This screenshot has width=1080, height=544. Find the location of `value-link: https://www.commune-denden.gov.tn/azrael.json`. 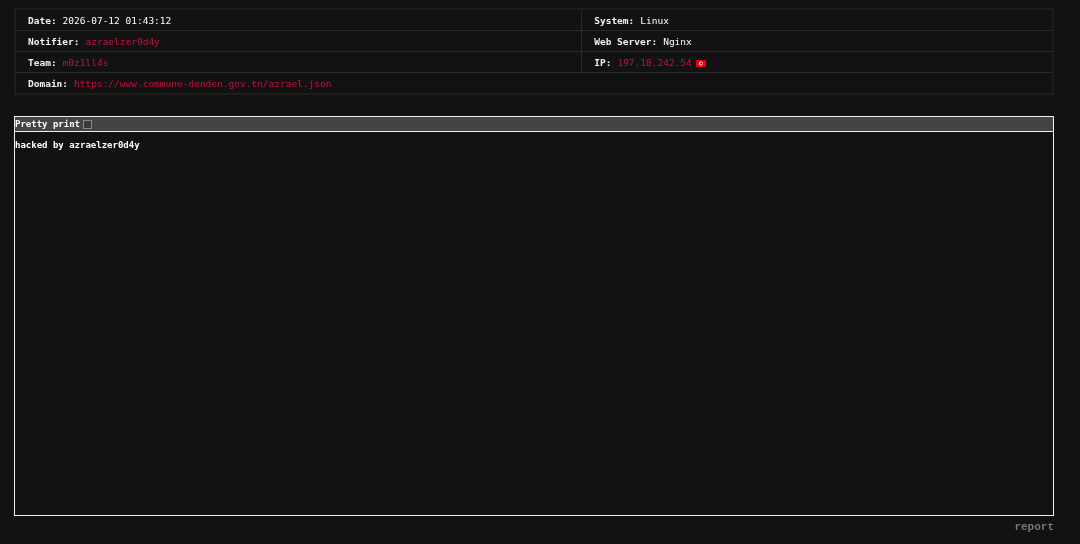

value-link: https://www.commune-denden.gov.tn/azrael.json is located at coordinates (203, 83).